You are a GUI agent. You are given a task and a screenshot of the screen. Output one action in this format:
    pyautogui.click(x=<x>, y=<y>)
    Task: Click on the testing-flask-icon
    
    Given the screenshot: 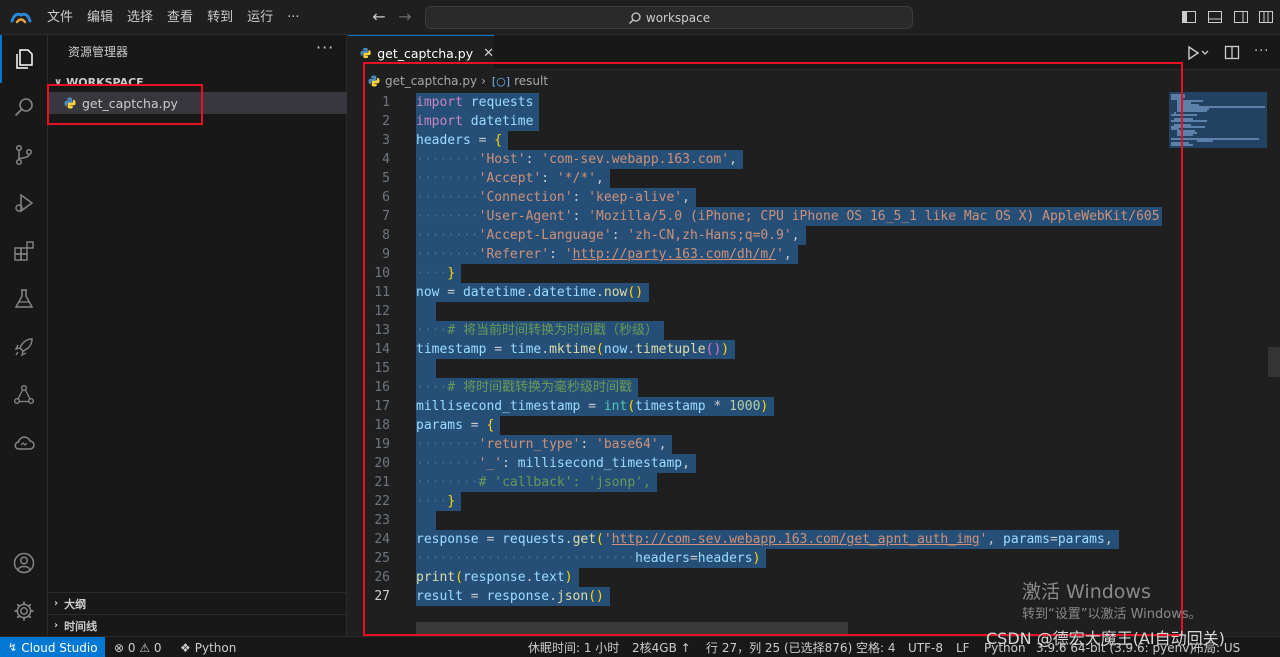 What is the action you would take?
    pyautogui.click(x=24, y=299)
    